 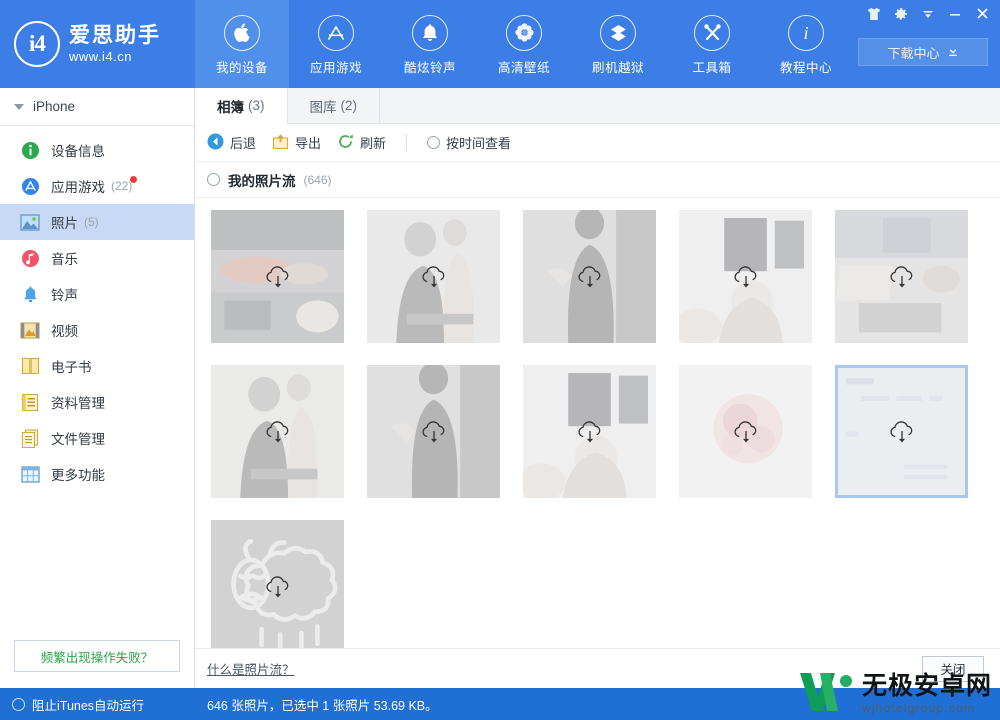 What do you see at coordinates (78, 151) in the screenshot?
I see `sidebar-label: 设备信息` at bounding box center [78, 151].